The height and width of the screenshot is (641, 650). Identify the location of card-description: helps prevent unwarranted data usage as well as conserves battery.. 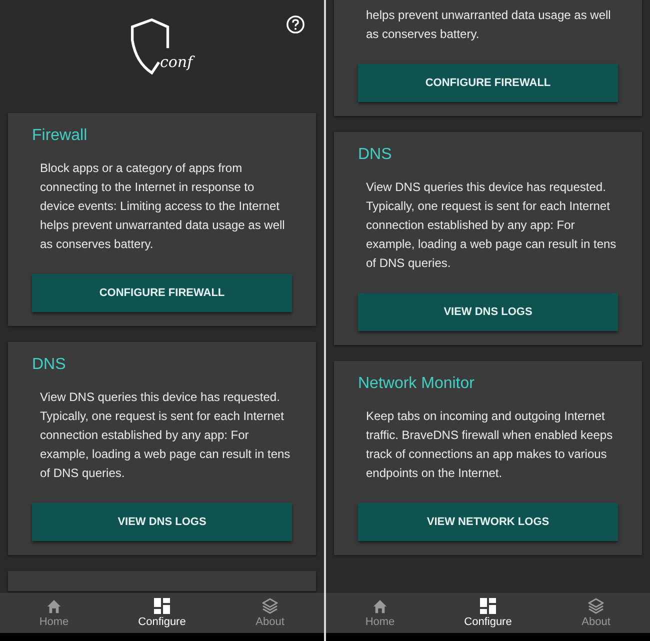
(488, 25).